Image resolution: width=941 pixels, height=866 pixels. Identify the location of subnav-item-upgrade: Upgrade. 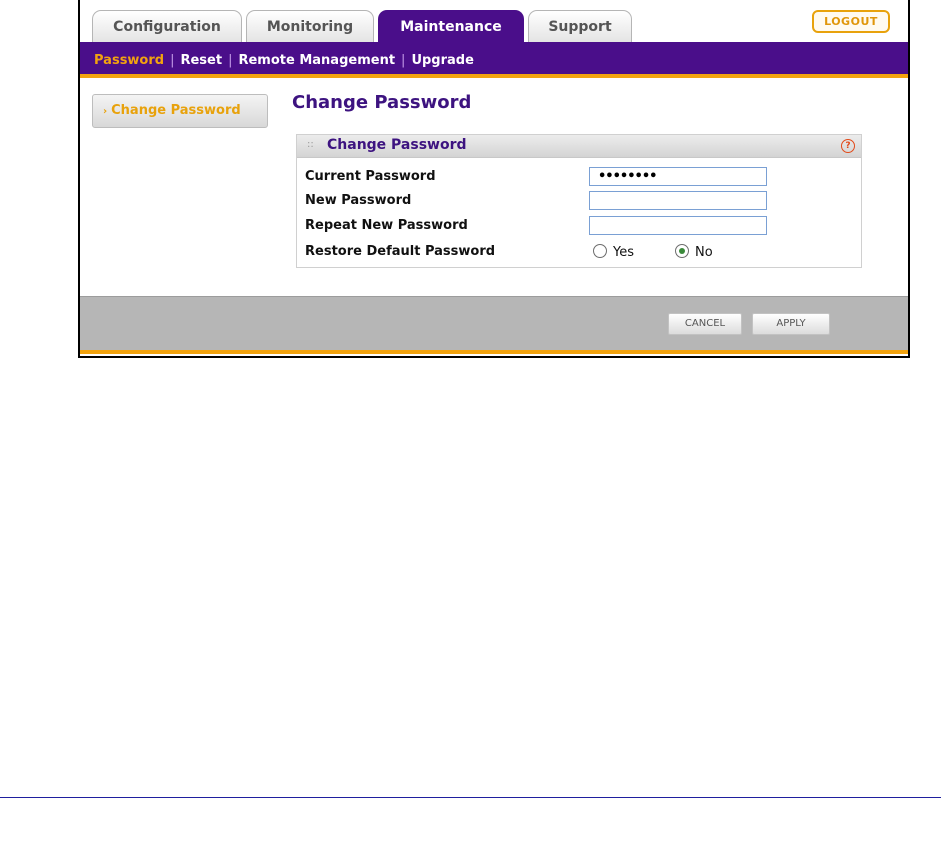
(442, 60).